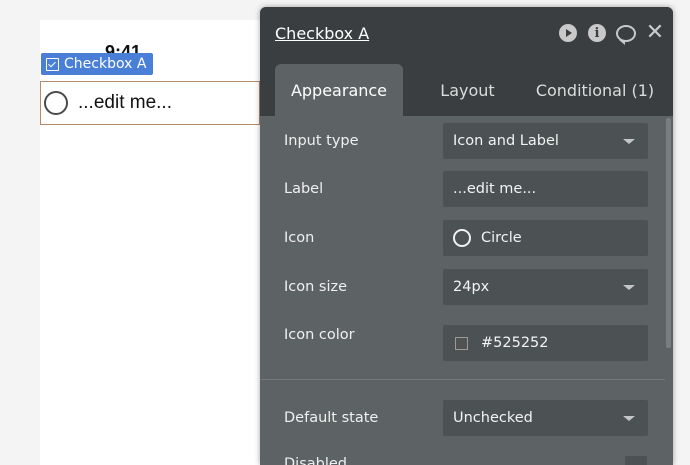 This screenshot has width=690, height=465. Describe the element at coordinates (515, 343) in the screenshot. I see `icon-color-value: #525252` at that location.